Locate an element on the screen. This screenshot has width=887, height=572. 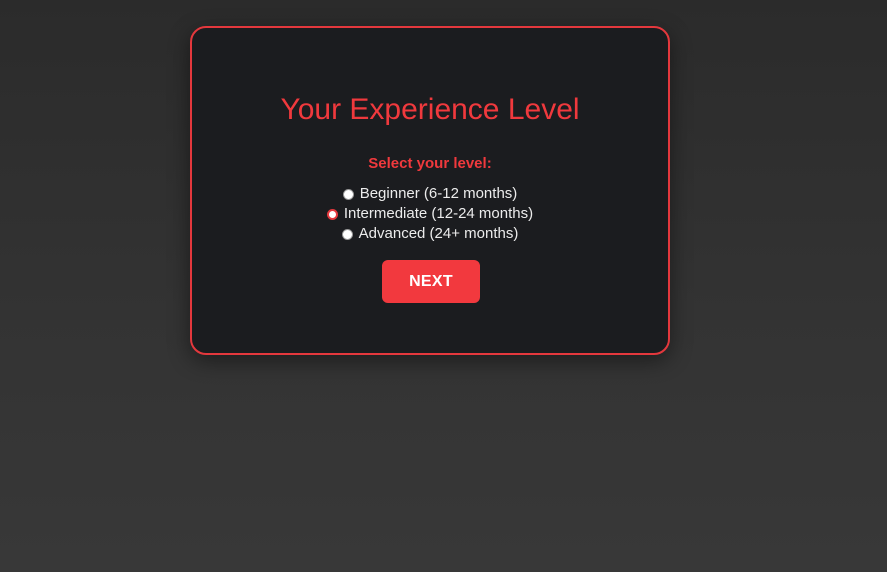
select-level-label: Select your level: is located at coordinates (430, 163).